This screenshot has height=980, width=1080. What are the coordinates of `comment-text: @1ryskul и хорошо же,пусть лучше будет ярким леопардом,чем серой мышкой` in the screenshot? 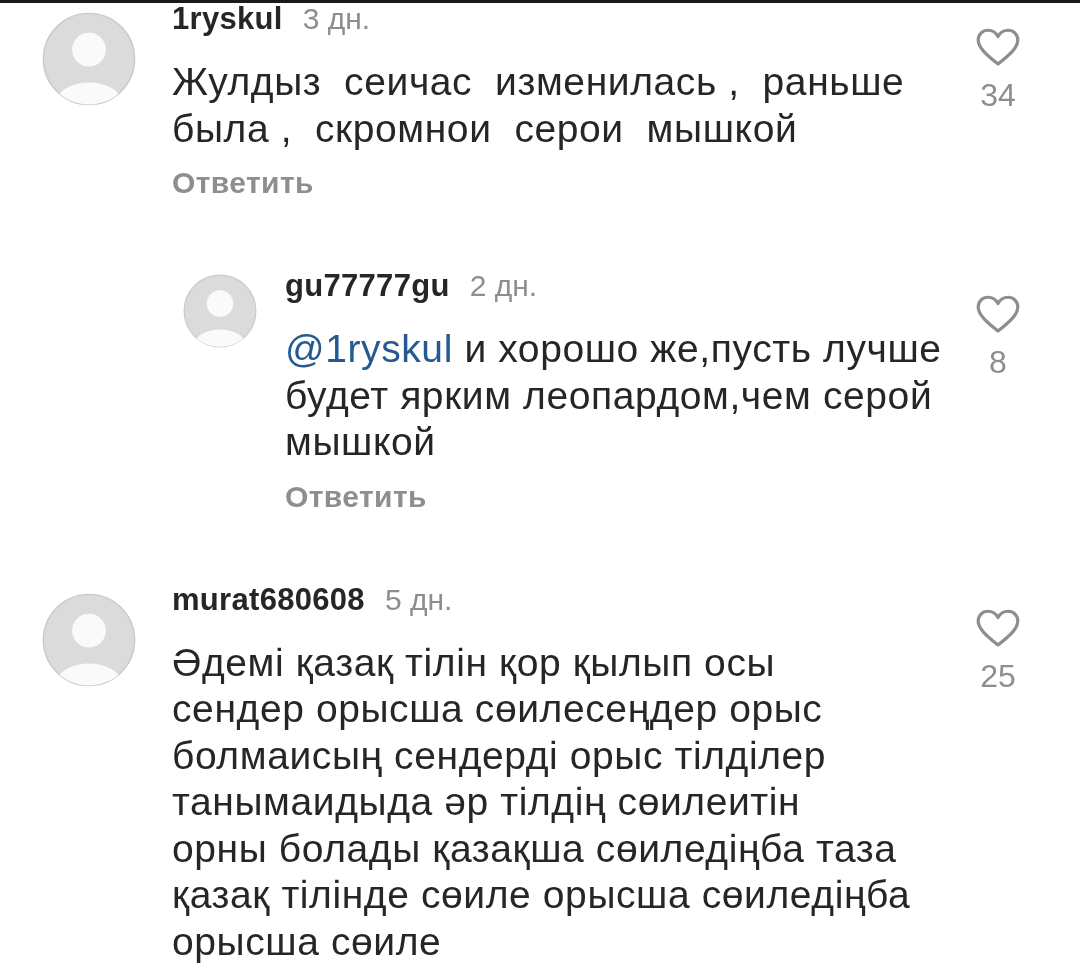 It's located at (613, 395).